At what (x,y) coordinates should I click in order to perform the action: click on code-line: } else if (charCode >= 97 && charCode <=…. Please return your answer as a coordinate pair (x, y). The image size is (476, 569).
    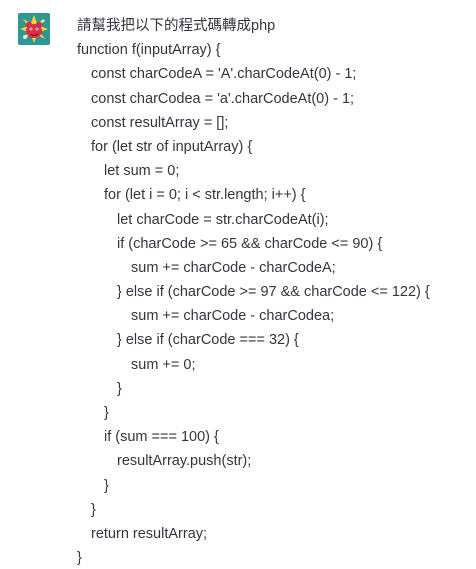
    Looking at the image, I should click on (273, 292).